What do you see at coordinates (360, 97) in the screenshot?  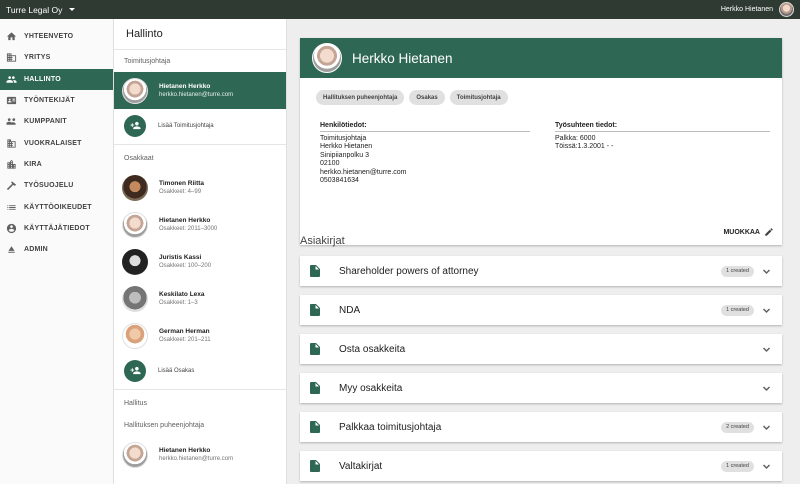 I see `role-chip: Hallituksen puheenjohtaja` at bounding box center [360, 97].